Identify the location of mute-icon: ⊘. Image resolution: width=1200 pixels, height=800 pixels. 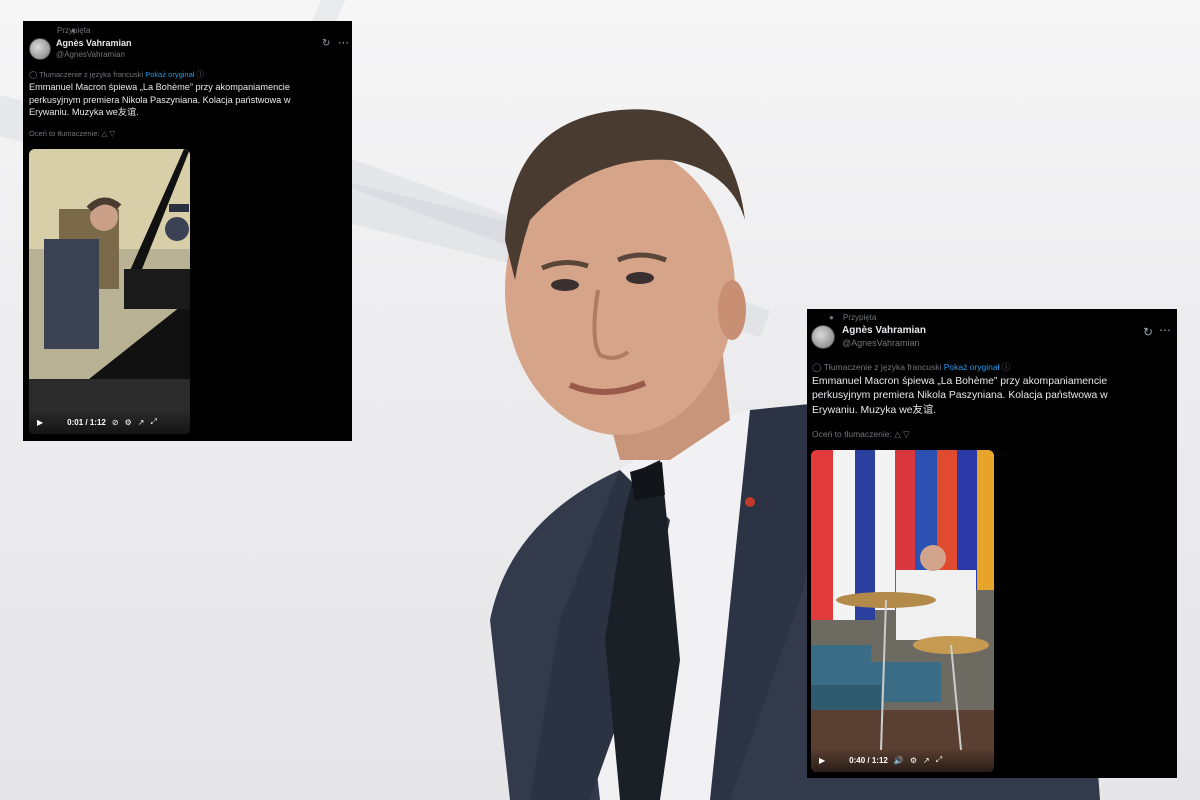
(115, 422).